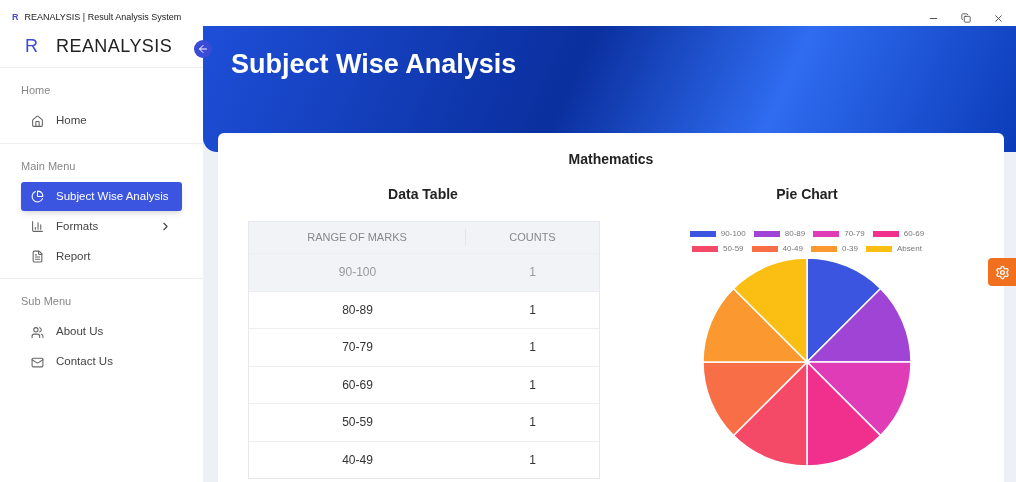 This screenshot has height=482, width=1016. What do you see at coordinates (909, 249) in the screenshot?
I see `legend-label: Absent` at bounding box center [909, 249].